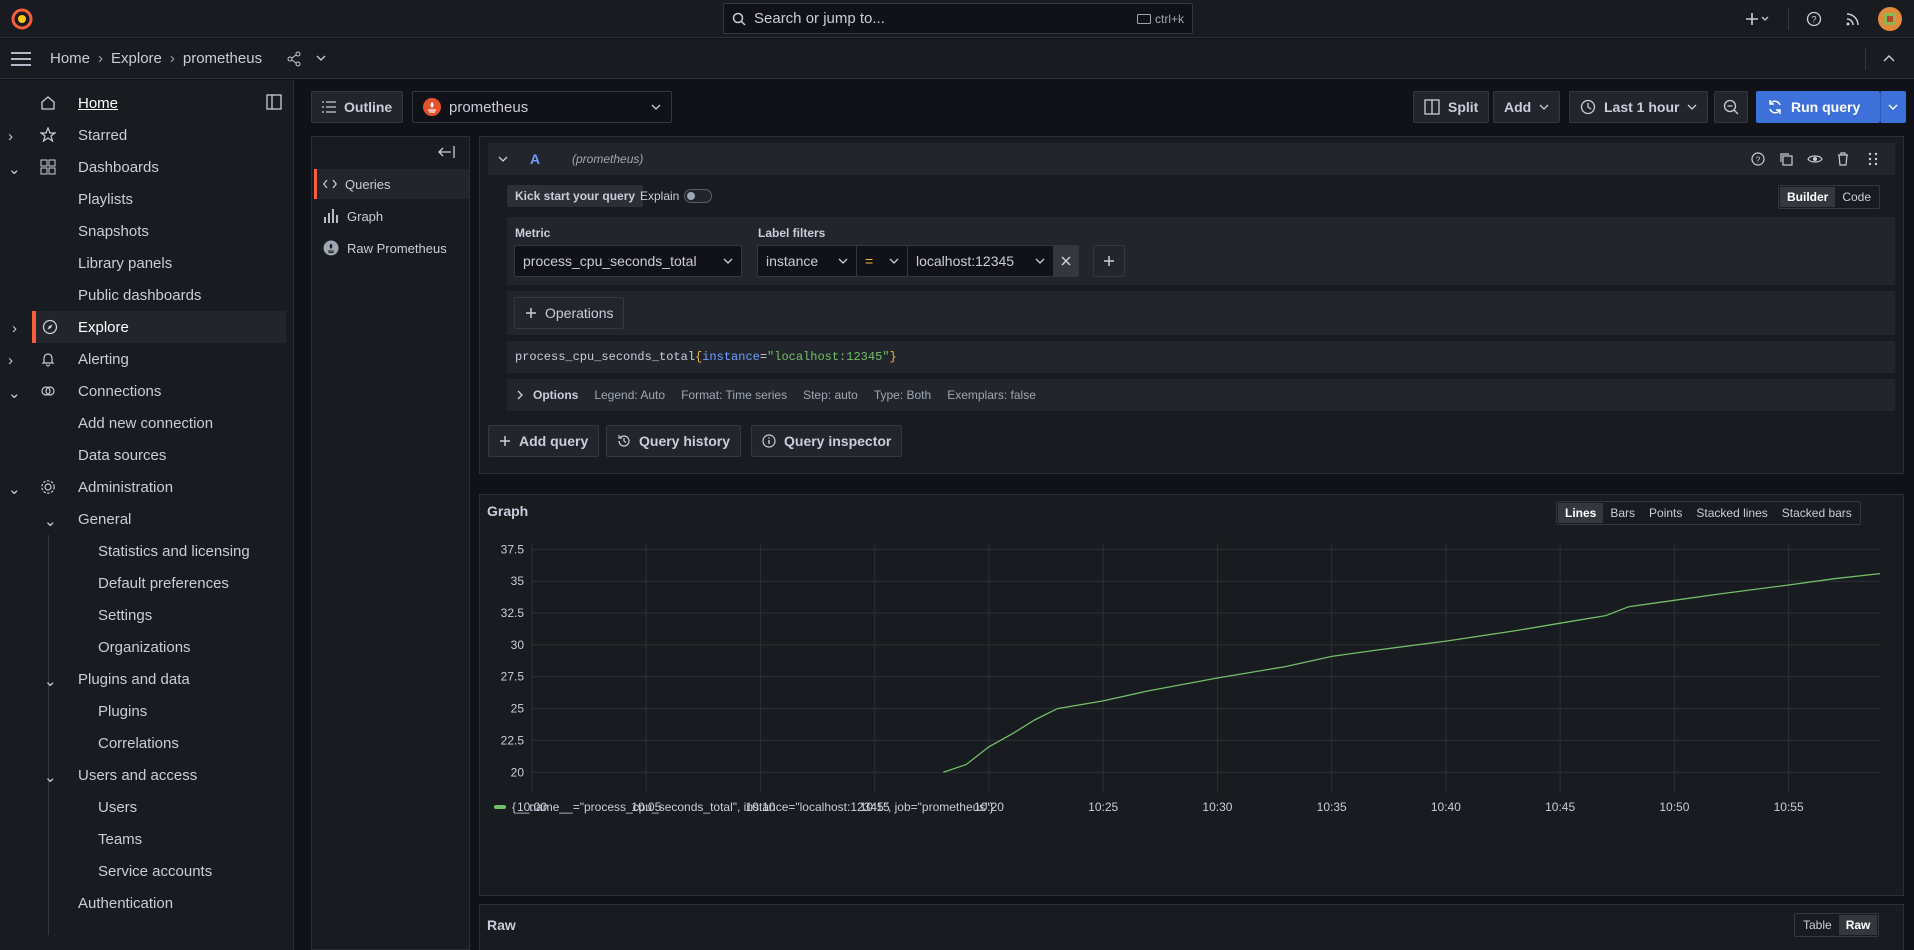 The image size is (1914, 950). Describe the element at coordinates (1451, 107) in the screenshot. I see `split-button: Split` at that location.